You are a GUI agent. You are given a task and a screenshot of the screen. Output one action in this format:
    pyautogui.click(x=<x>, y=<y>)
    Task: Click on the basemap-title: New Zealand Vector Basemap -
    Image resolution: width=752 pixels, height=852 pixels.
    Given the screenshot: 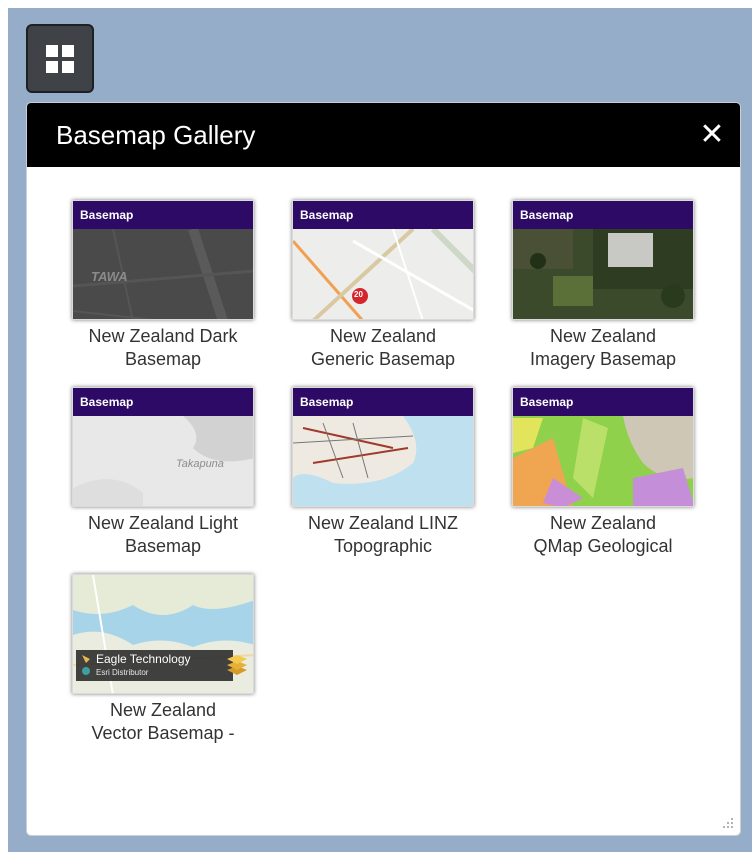 What is the action you would take?
    pyautogui.click(x=163, y=721)
    